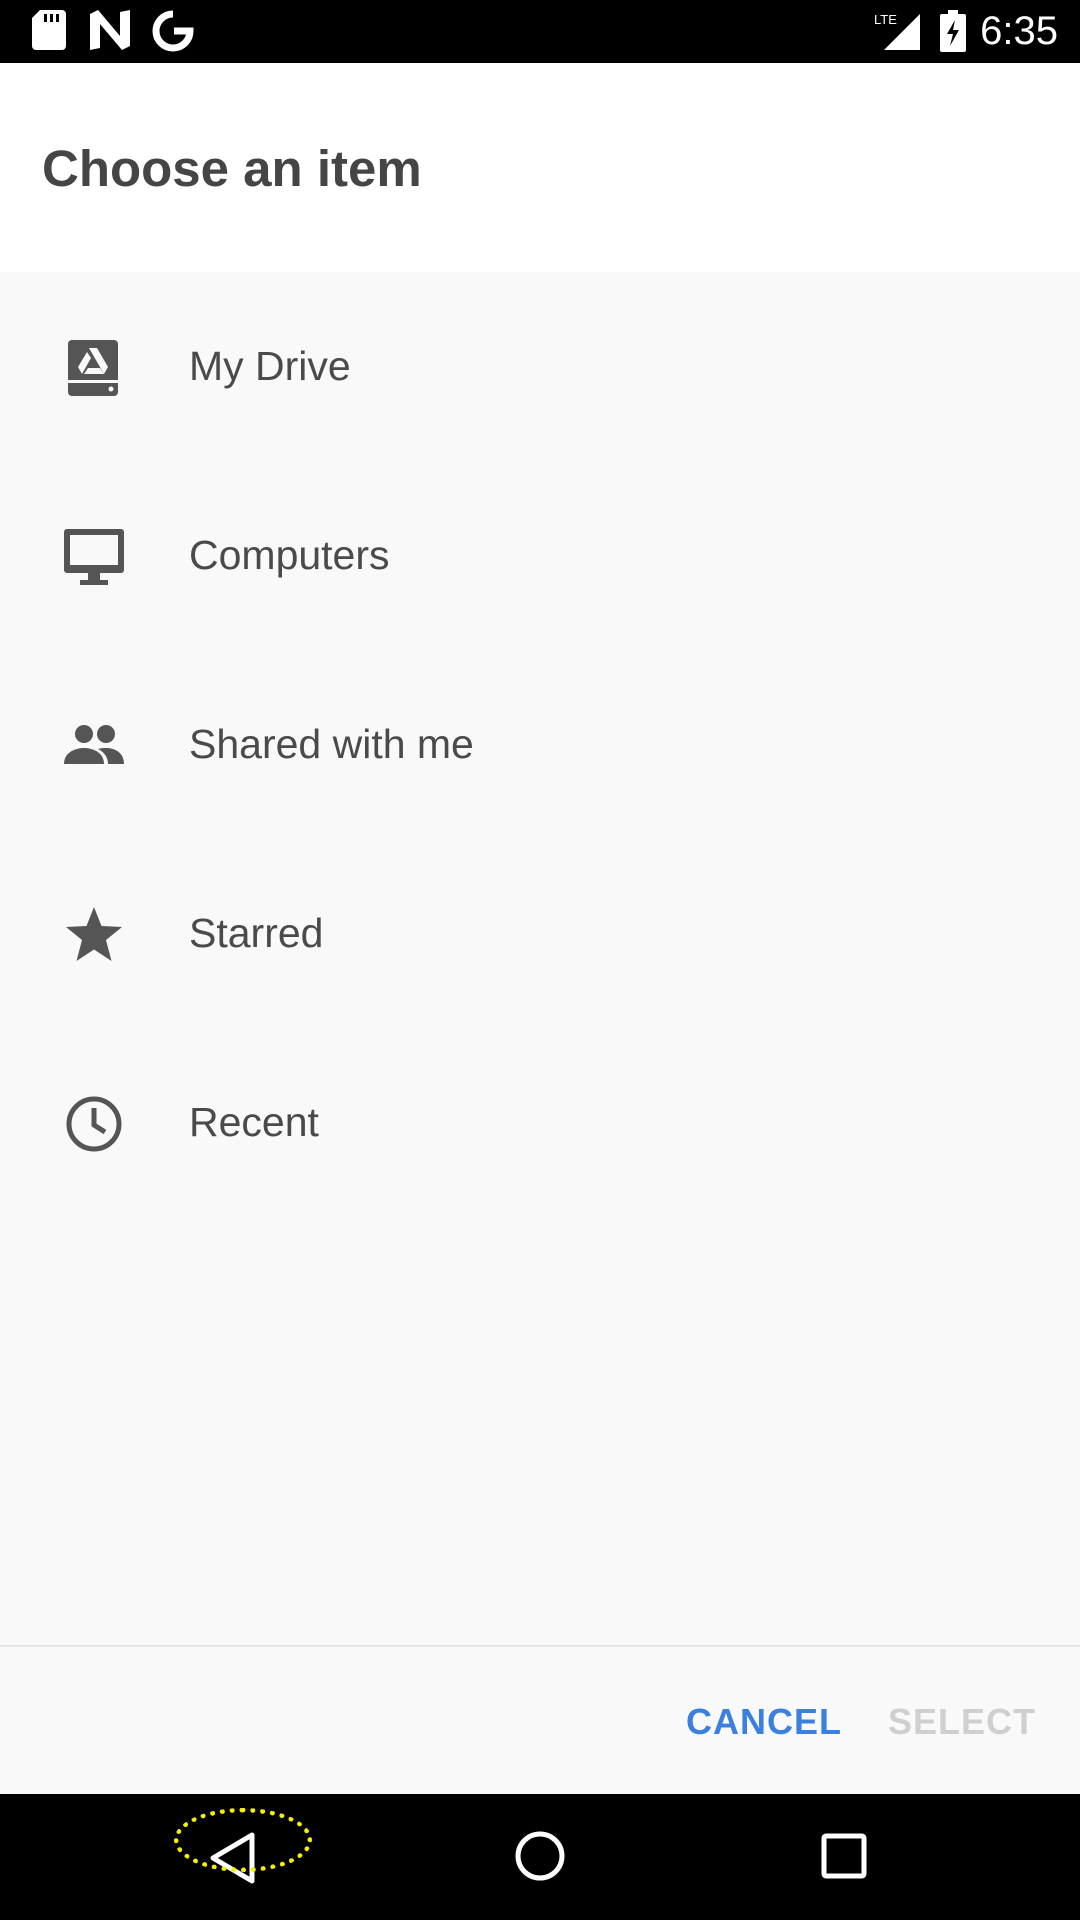  I want to click on status-bar: LTE 6:35, so click(540, 31).